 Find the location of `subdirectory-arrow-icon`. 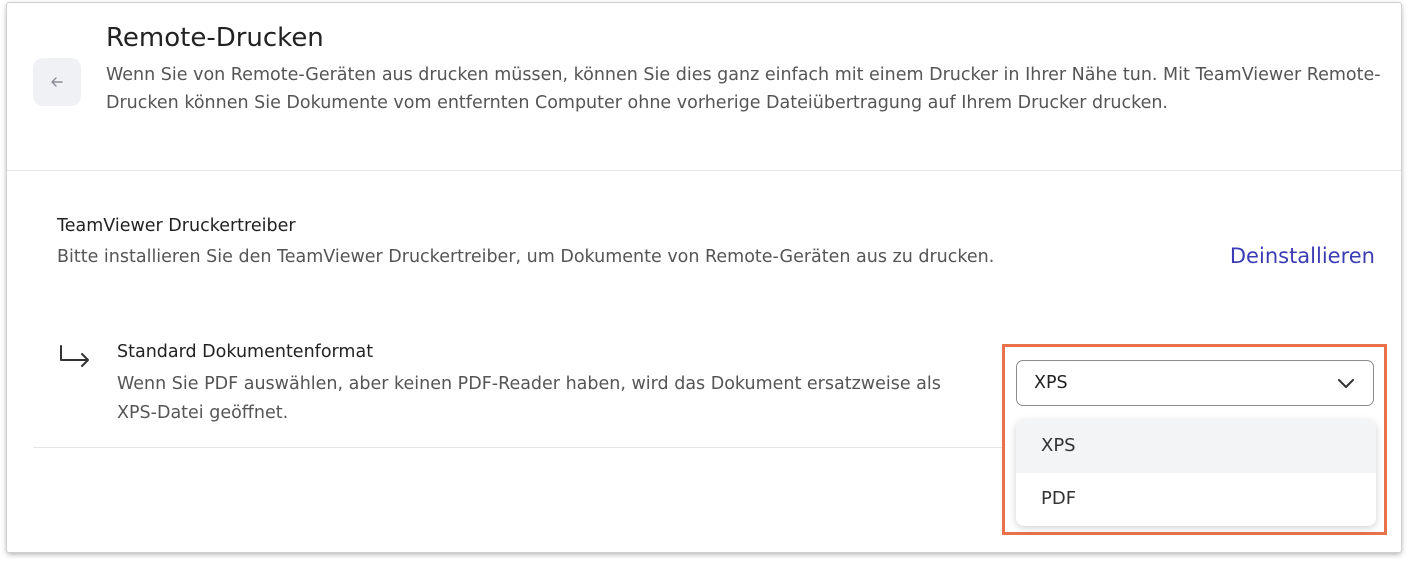

subdirectory-arrow-icon is located at coordinates (74, 356).